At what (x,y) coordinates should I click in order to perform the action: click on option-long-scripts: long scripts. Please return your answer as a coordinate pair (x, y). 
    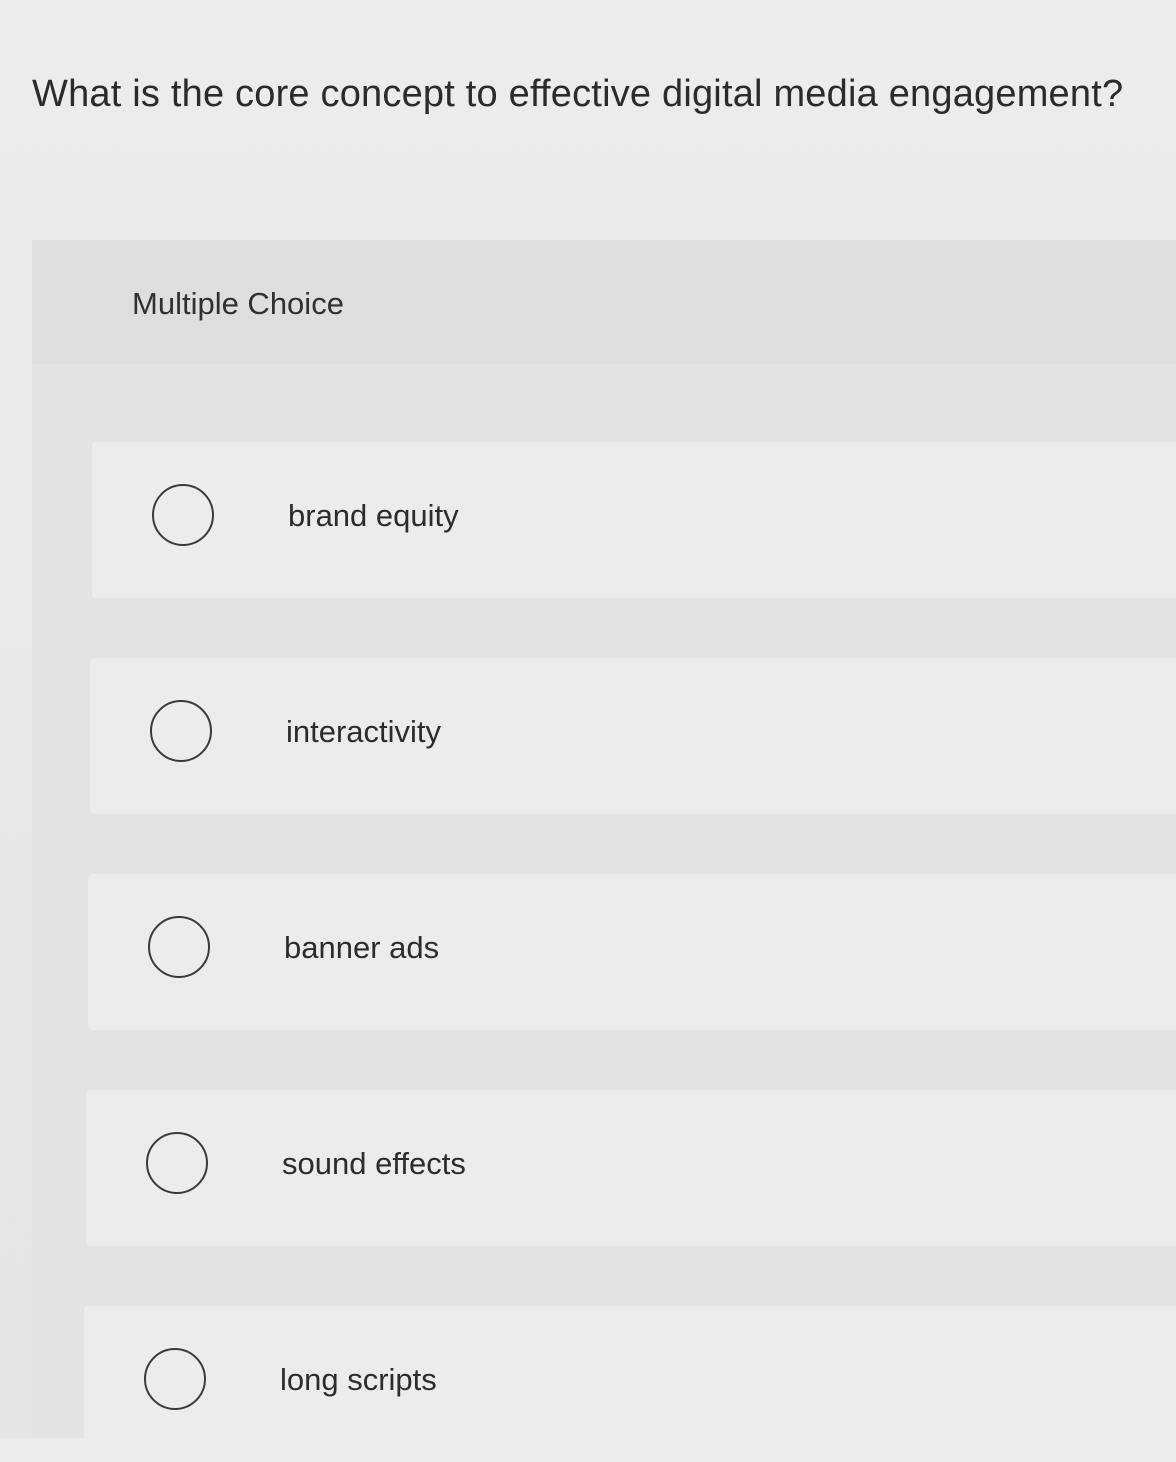
    Looking at the image, I should click on (630, 1384).